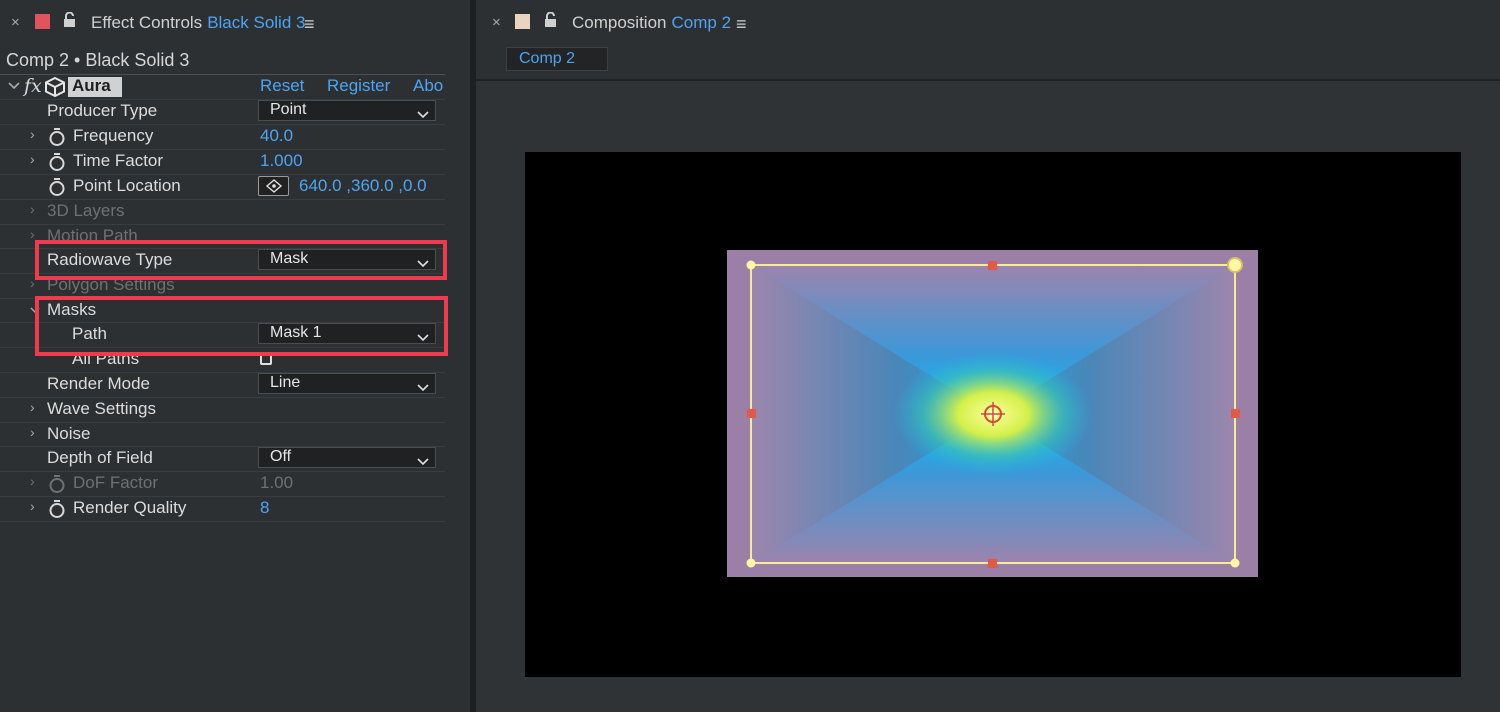 The height and width of the screenshot is (712, 1500). Describe the element at coordinates (222, 236) in the screenshot. I see `property-row-motion-path: › Motion Path` at that location.